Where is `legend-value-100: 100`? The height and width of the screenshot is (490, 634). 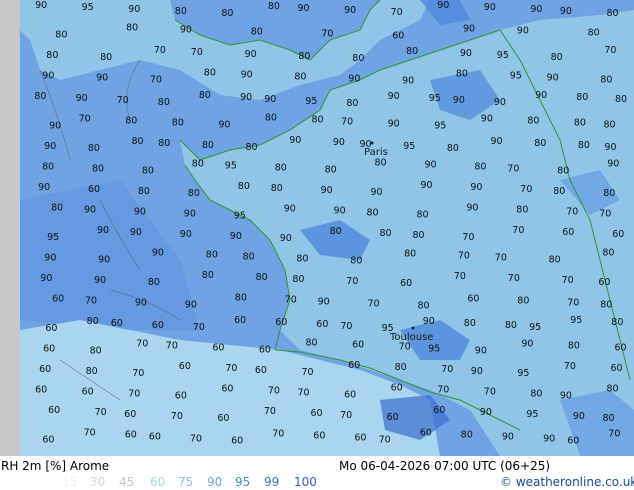 legend-value-100: 100 is located at coordinates (305, 482).